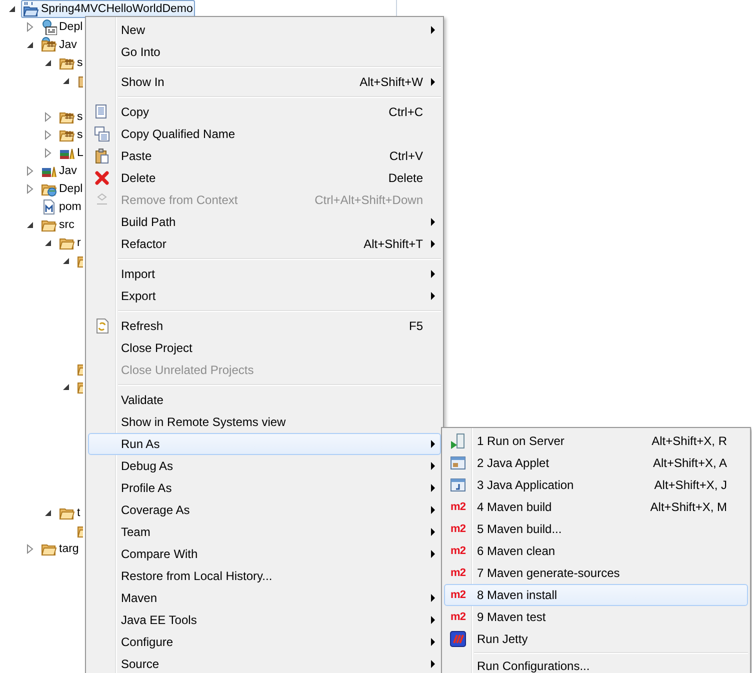 The height and width of the screenshot is (673, 752). What do you see at coordinates (264, 82) in the screenshot?
I see `menu-item: Show In Alt+Shift+W` at bounding box center [264, 82].